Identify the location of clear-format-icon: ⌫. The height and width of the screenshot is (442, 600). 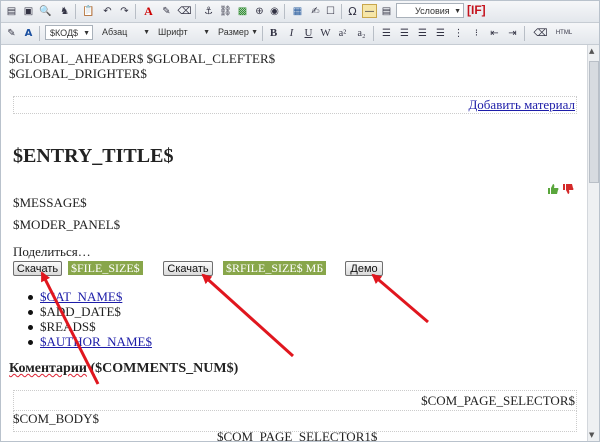
(184, 11).